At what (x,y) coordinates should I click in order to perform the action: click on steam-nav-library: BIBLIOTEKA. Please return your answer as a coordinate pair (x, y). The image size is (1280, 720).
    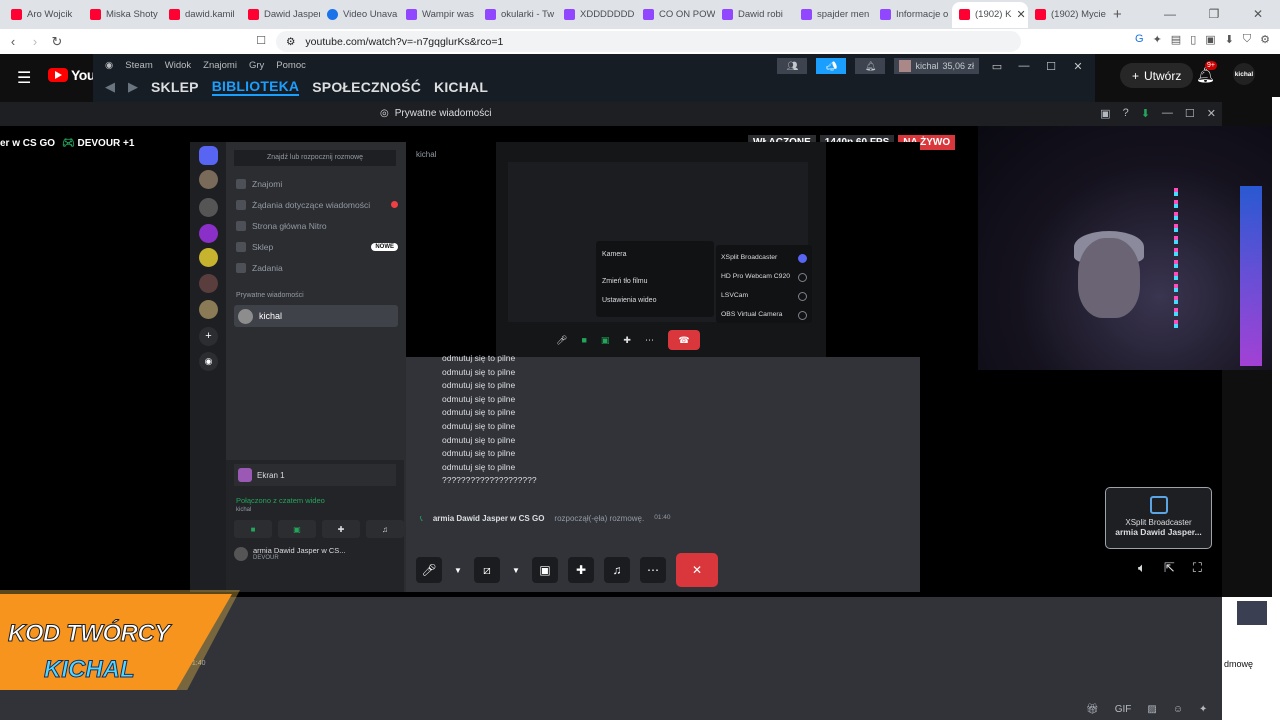
    Looking at the image, I should click on (255, 87).